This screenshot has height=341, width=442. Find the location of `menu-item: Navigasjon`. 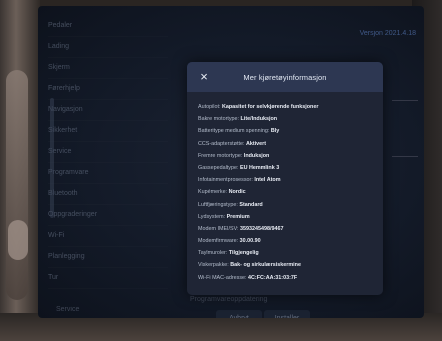

menu-item: Navigasjon is located at coordinates (108, 110).